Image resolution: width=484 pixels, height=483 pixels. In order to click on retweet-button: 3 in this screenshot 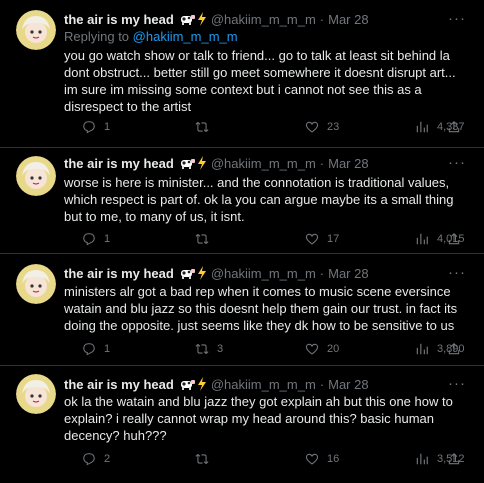, I will do `click(209, 349)`.